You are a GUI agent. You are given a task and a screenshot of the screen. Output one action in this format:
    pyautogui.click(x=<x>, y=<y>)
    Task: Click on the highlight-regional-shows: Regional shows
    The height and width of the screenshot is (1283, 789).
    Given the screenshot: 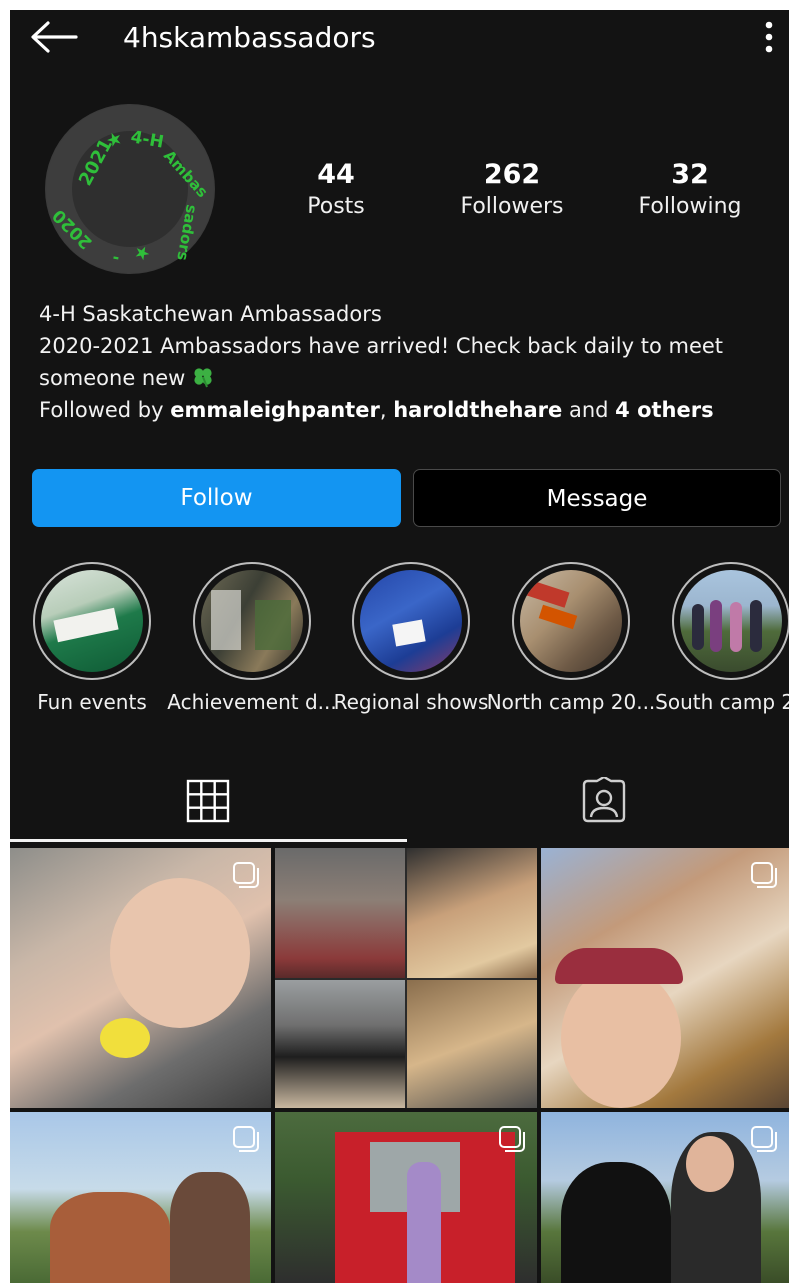 What is the action you would take?
    pyautogui.click(x=411, y=638)
    